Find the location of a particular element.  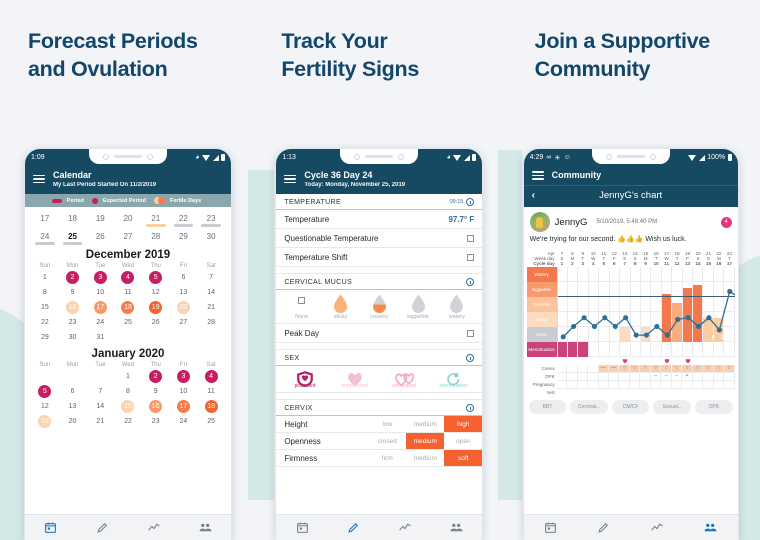

partial-week-day: 26 is located at coordinates (100, 237).